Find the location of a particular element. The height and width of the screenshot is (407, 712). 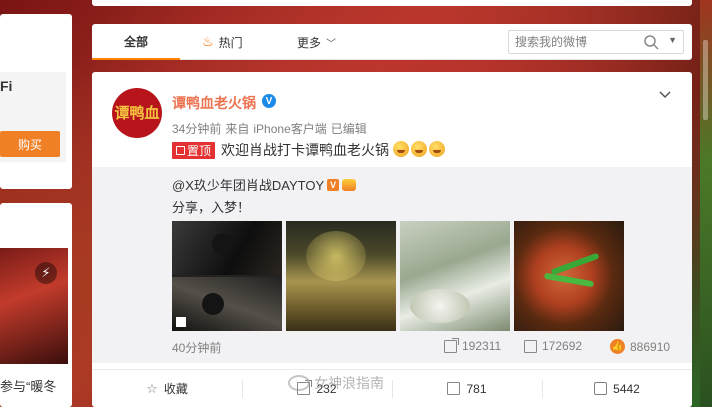

thumbs-up-icon is located at coordinates (601, 388).